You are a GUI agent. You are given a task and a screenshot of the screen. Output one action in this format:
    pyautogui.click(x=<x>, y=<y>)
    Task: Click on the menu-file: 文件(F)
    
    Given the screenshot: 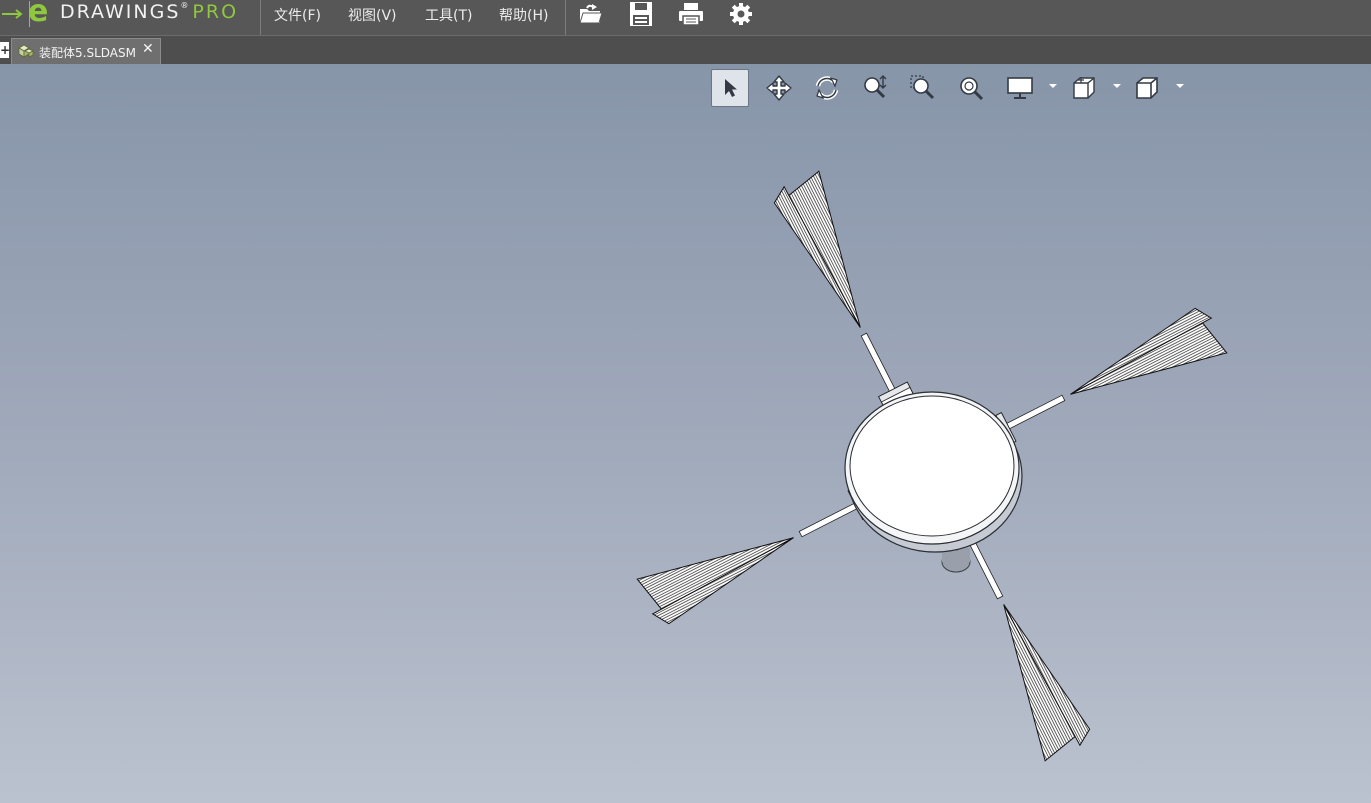 What is the action you would take?
    pyautogui.click(x=297, y=15)
    